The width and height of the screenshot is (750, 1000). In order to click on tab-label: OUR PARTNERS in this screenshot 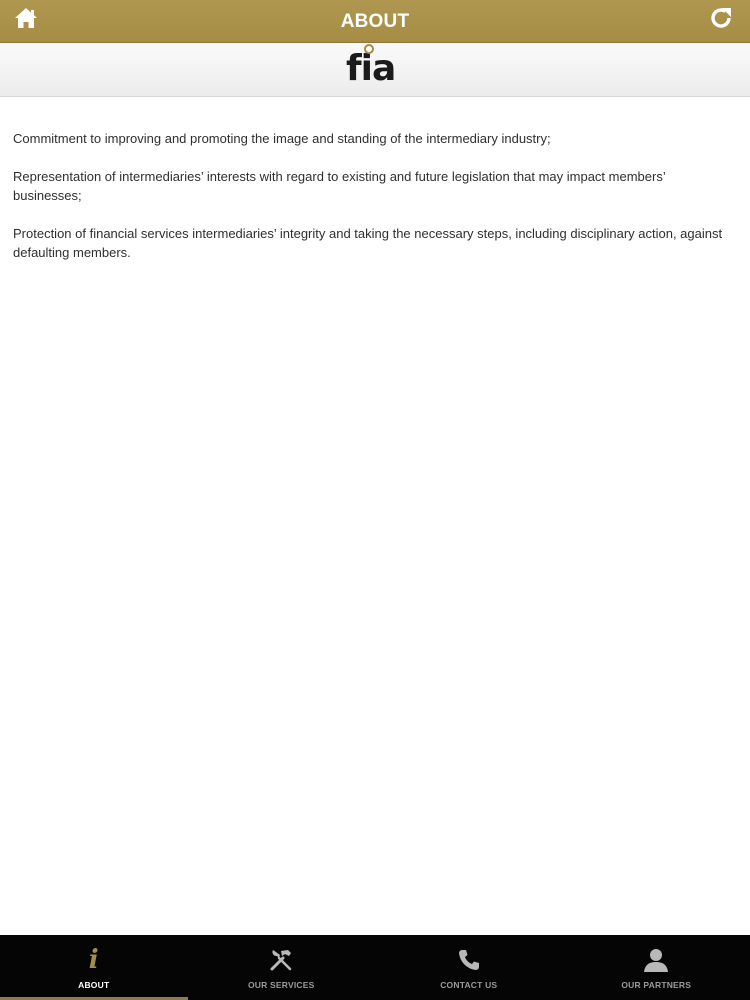, I will do `click(656, 985)`.